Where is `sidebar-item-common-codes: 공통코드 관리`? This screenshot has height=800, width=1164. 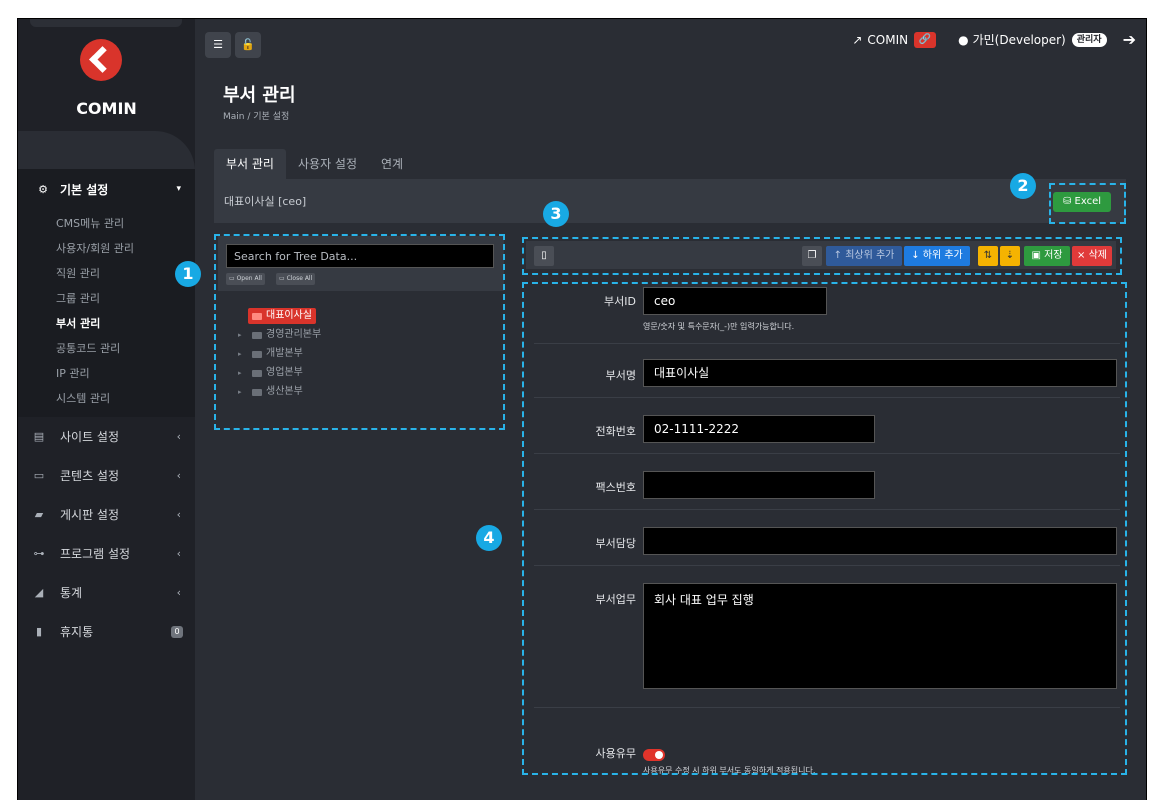 sidebar-item-common-codes: 공통코드 관리 is located at coordinates (106, 348).